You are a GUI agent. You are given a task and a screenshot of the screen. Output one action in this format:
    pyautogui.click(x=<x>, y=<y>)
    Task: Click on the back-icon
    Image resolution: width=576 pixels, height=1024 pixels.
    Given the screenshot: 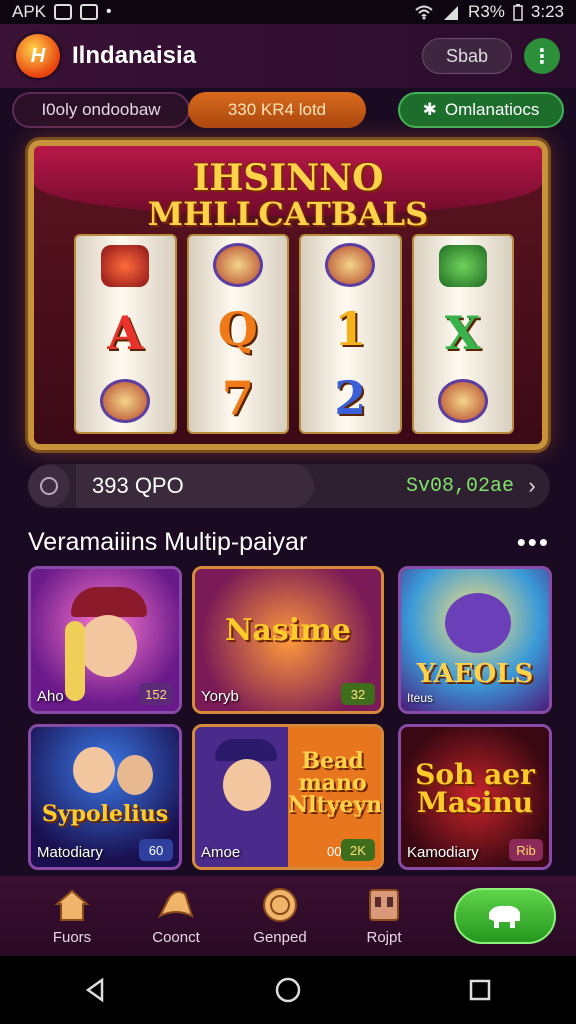 What is the action you would take?
    pyautogui.click(x=96, y=990)
    